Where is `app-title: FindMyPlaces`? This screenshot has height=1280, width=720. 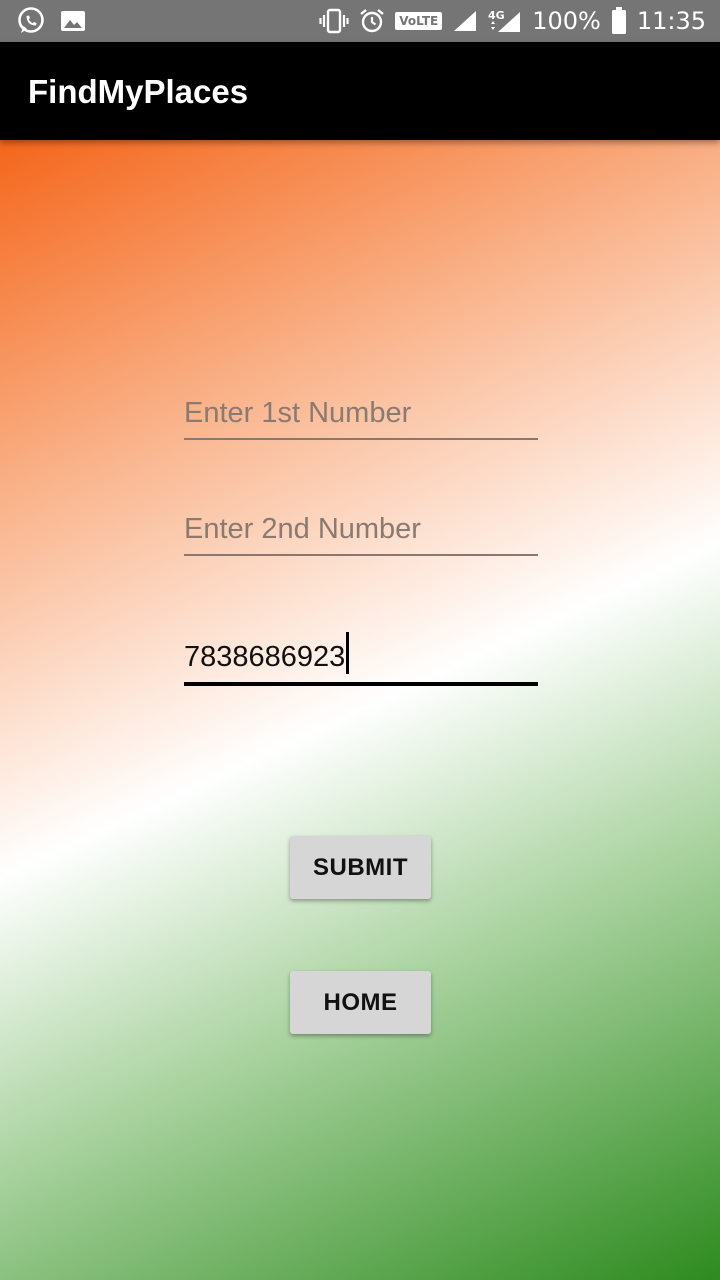 app-title: FindMyPlaces is located at coordinates (138, 91).